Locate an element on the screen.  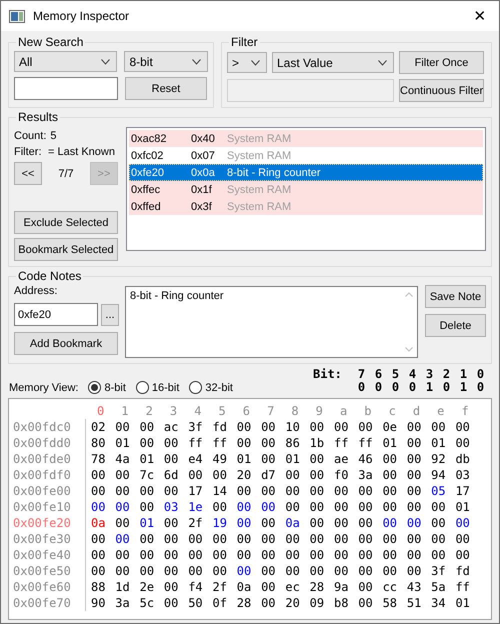
byte-cell: 03 is located at coordinates (176, 507).